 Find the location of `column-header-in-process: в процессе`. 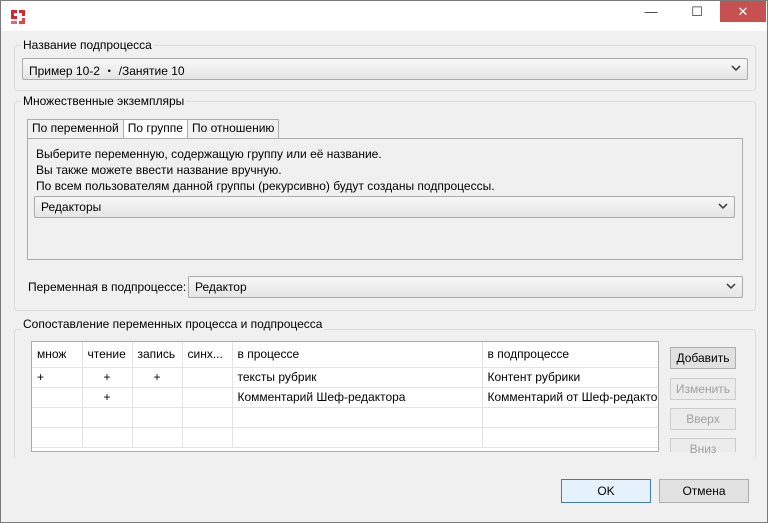

column-header-in-process: в процессе is located at coordinates (357, 355).